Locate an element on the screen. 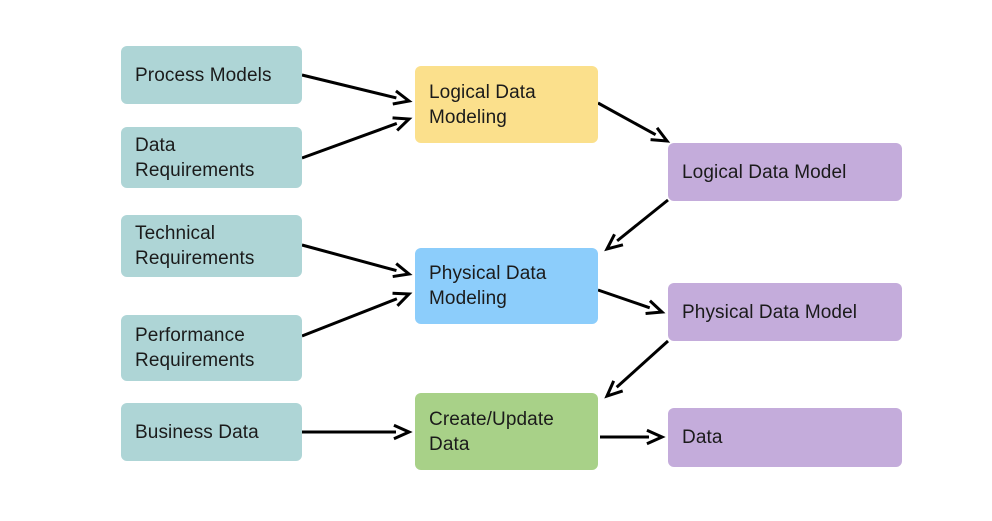 The height and width of the screenshot is (521, 992). arrow-data-requirements-to-logical-data-modeling is located at coordinates (357, 138).